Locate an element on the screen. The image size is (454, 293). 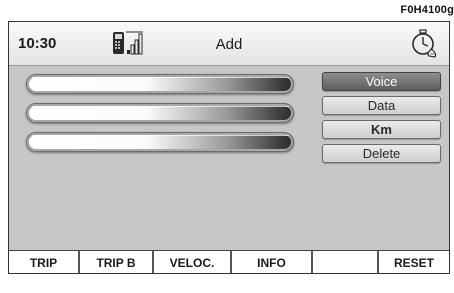
header-bar: 10:30 Add is located at coordinates (229, 44).